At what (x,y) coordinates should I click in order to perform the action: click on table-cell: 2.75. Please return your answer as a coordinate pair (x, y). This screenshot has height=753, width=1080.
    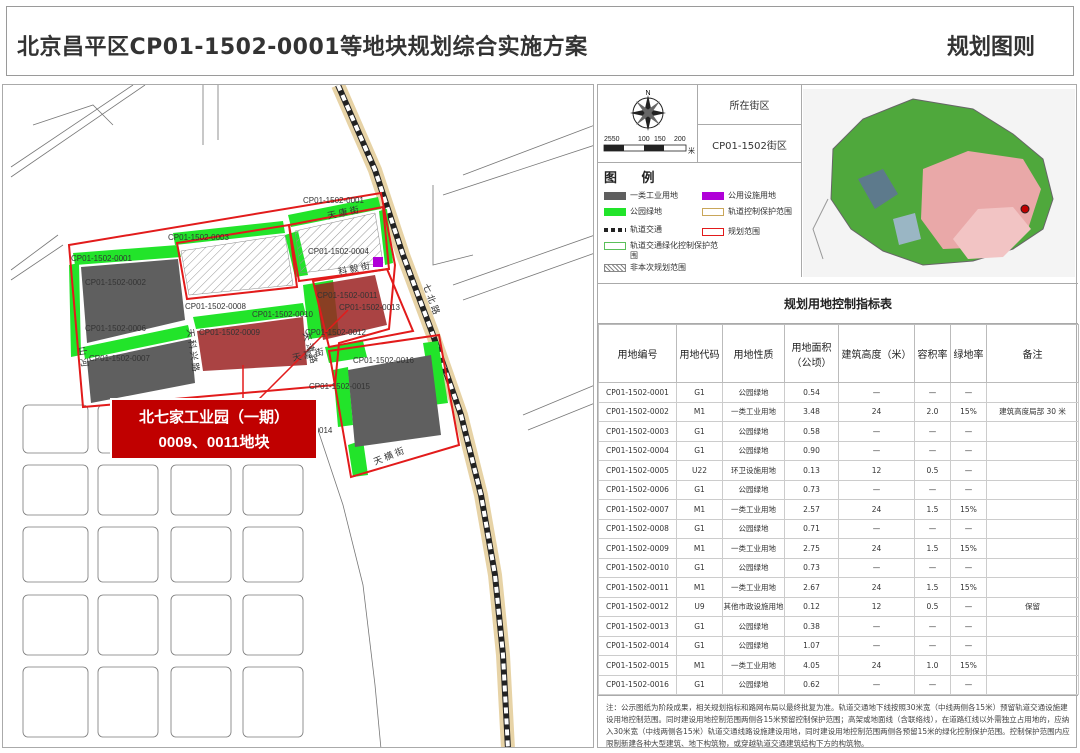
    Looking at the image, I should click on (811, 548).